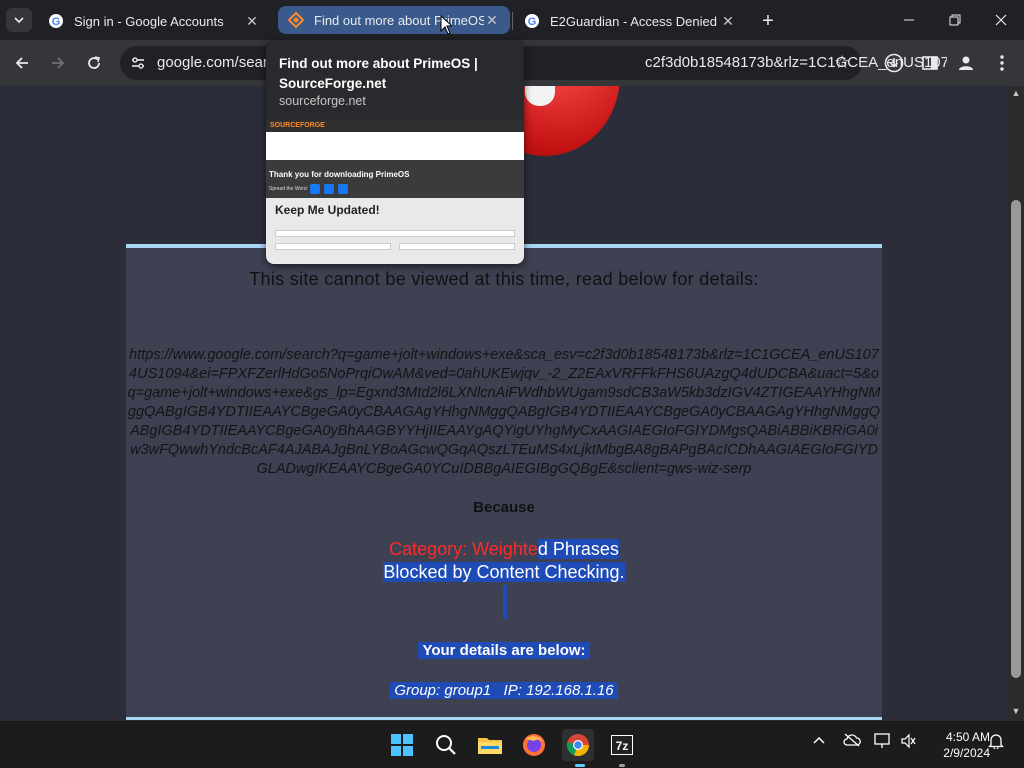  Describe the element at coordinates (504, 572) in the screenshot. I see `blocked-reason-text: Blocked by Content Checking.` at that location.